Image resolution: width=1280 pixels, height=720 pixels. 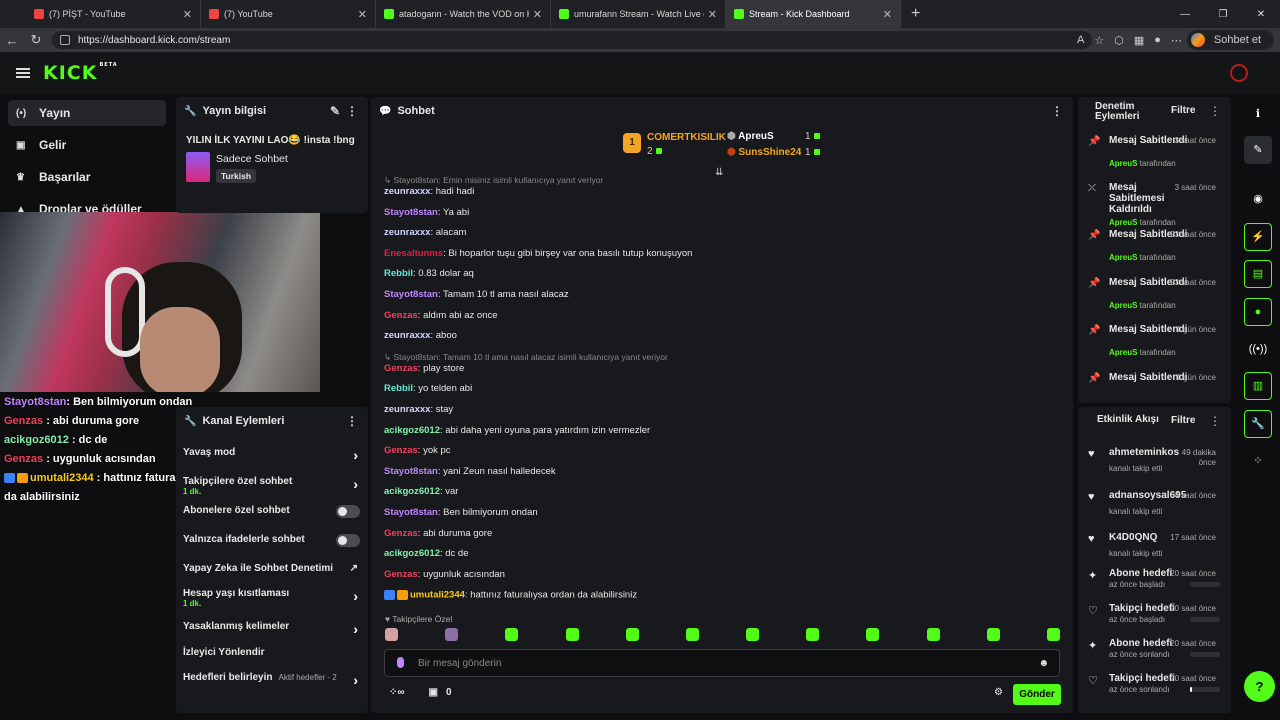 What do you see at coordinates (724, 518) in the screenshot?
I see `chat-message: Stayot8stan: Ben bilmiyorum ondan` at bounding box center [724, 518].